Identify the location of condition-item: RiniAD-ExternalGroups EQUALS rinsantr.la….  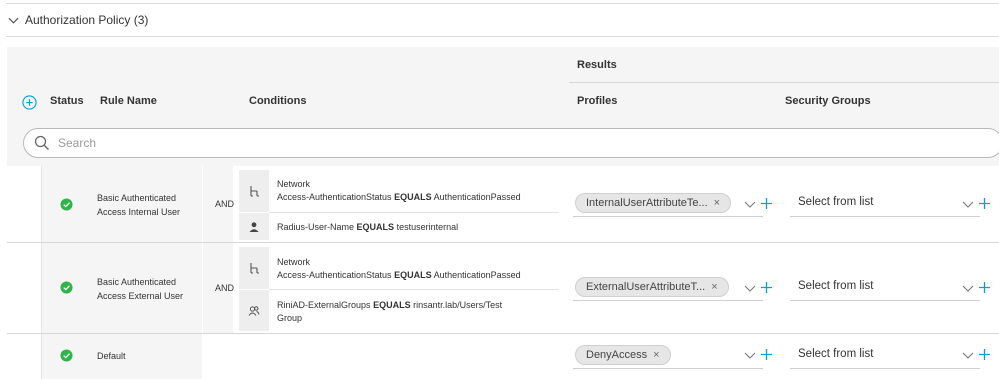
(404, 310).